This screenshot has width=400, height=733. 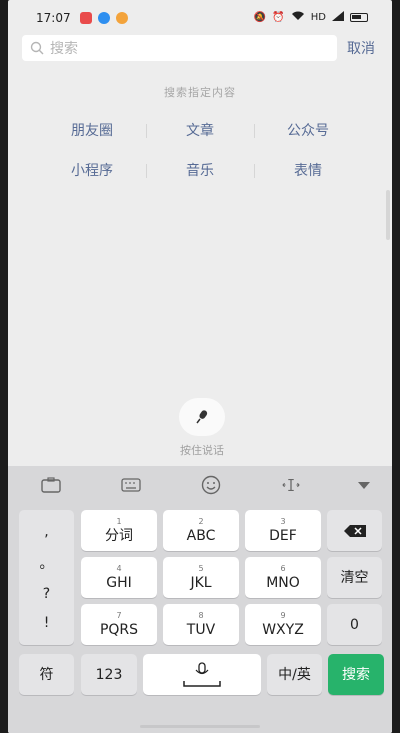 What do you see at coordinates (201, 615) in the screenshot?
I see `key-number: 8` at bounding box center [201, 615].